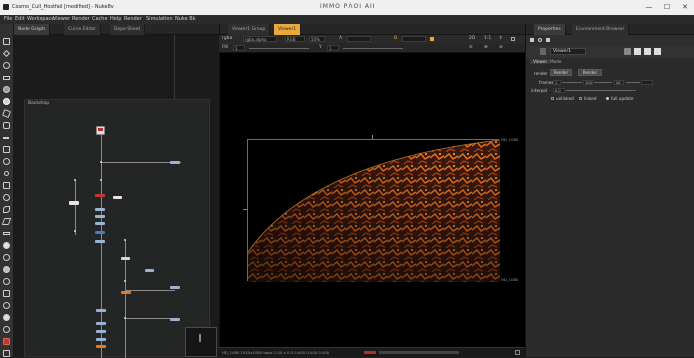  I want to click on frames-all-field, so click(647, 82).